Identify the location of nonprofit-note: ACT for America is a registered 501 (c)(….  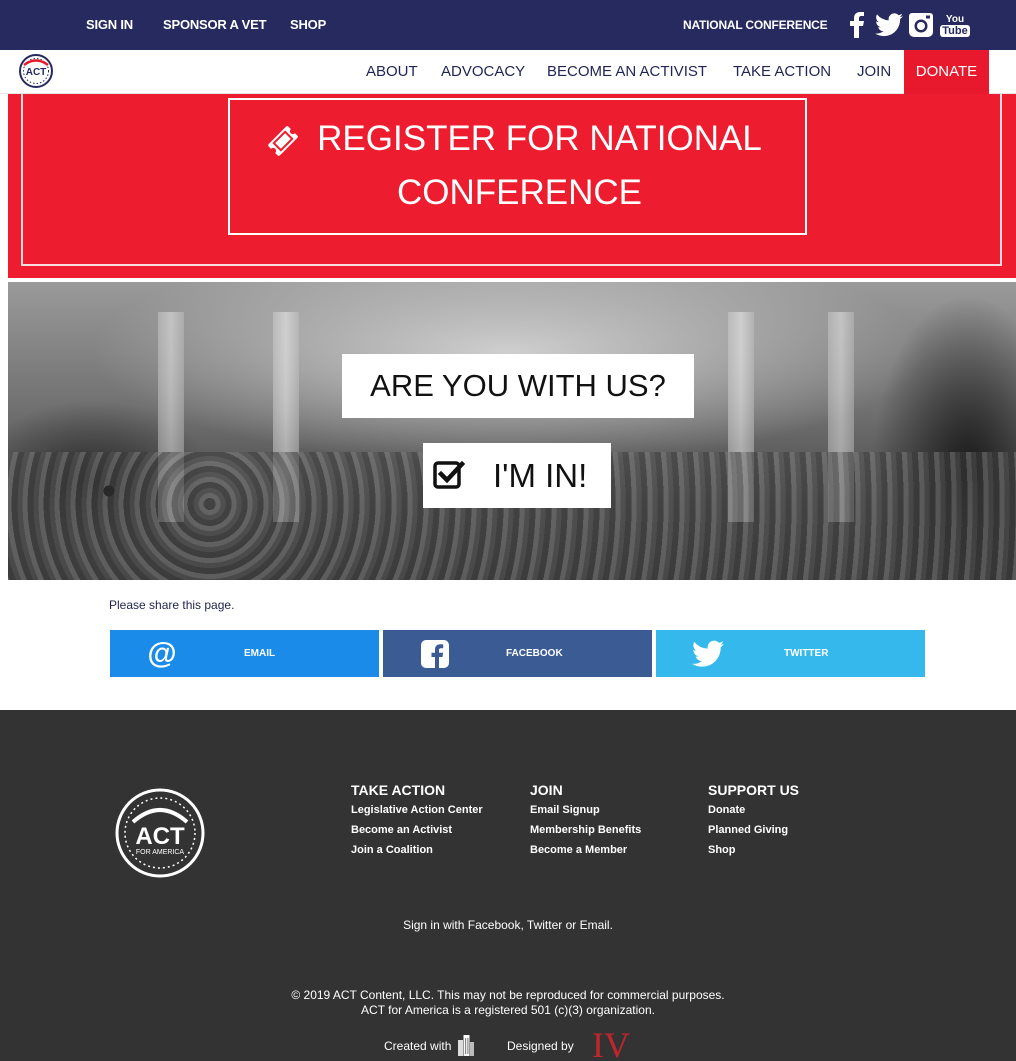
(508, 1010).